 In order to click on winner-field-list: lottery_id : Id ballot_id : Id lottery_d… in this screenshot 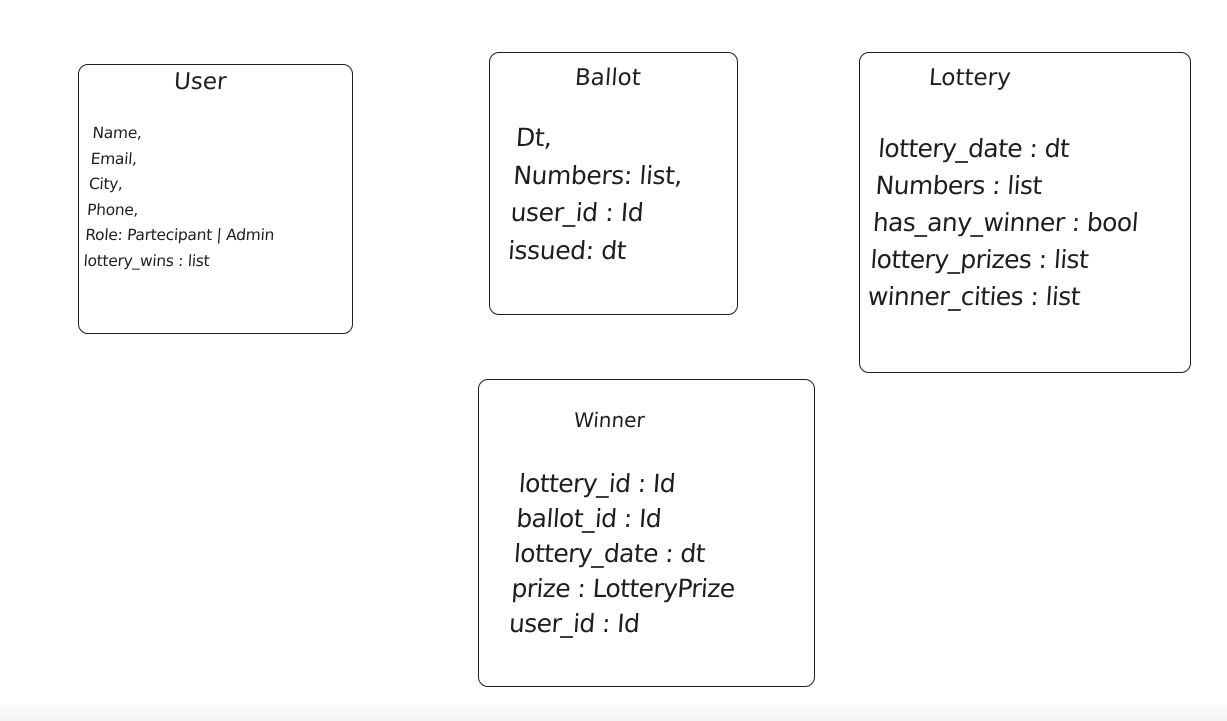, I will do `click(625, 553)`.